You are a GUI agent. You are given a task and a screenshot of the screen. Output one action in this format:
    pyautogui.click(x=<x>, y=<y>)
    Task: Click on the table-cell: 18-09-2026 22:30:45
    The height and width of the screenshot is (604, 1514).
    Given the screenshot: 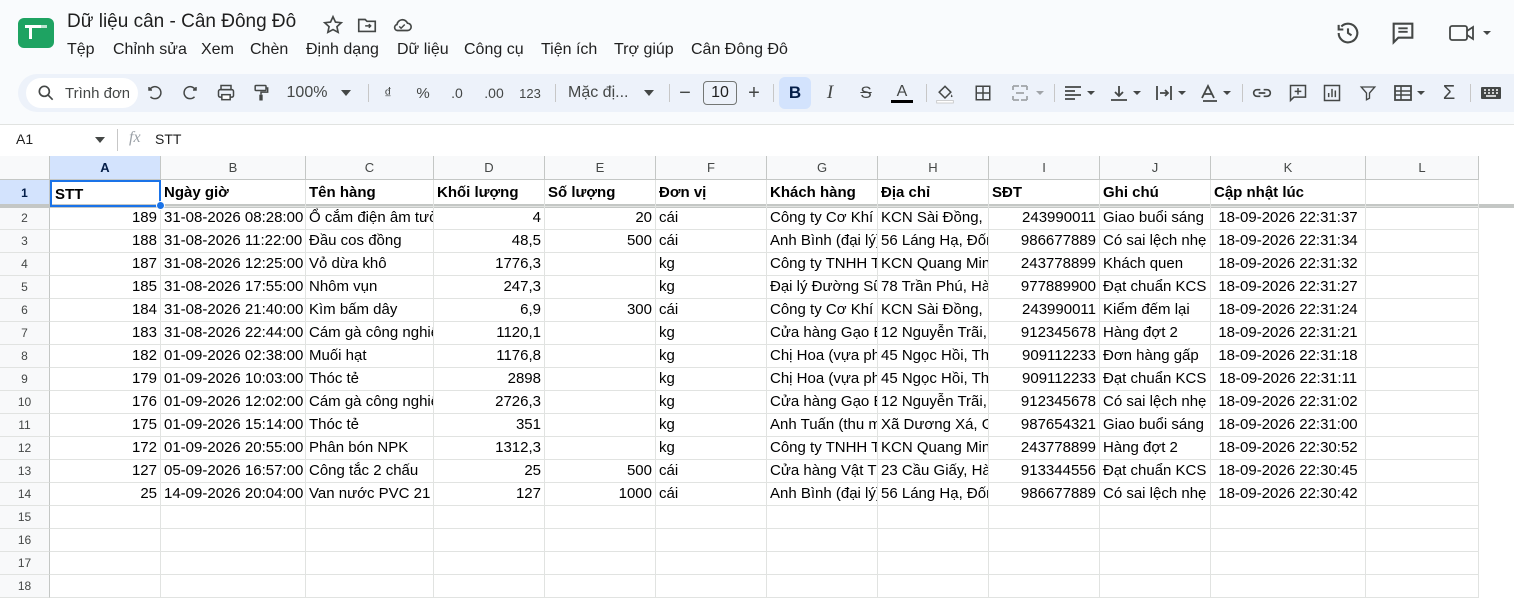 What is the action you would take?
    pyautogui.click(x=1288, y=471)
    